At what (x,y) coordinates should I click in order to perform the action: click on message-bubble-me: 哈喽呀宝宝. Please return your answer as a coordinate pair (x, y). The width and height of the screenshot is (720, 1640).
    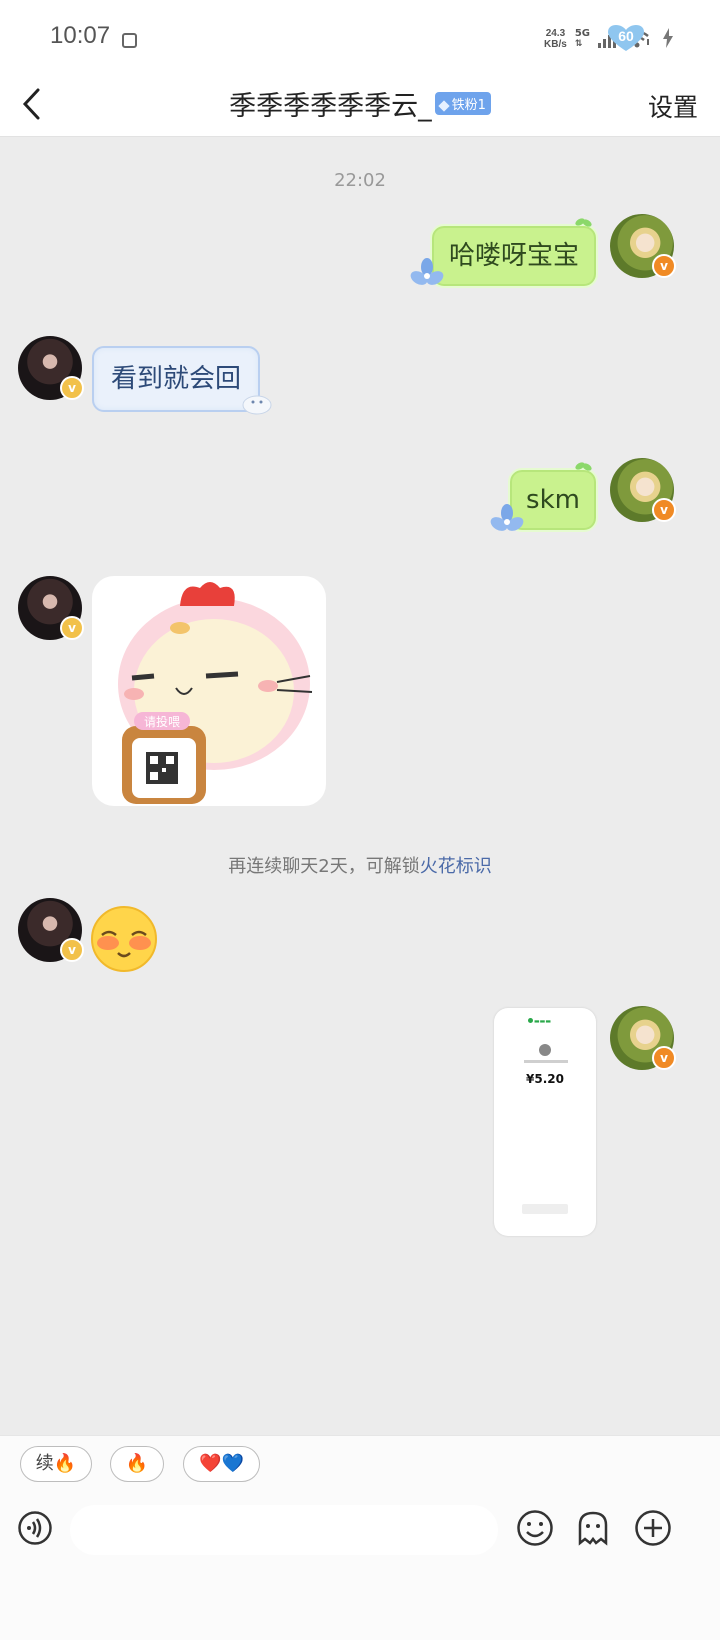
    Looking at the image, I should click on (514, 256).